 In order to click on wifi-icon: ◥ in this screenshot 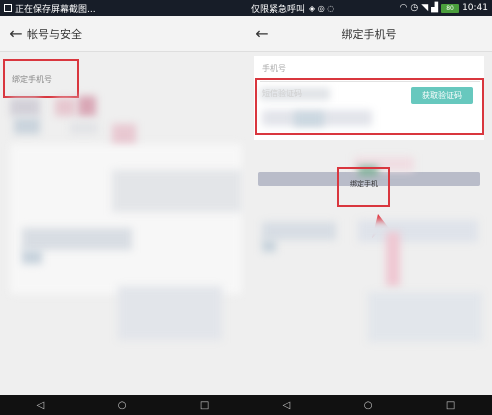, I will do `click(425, 8)`.